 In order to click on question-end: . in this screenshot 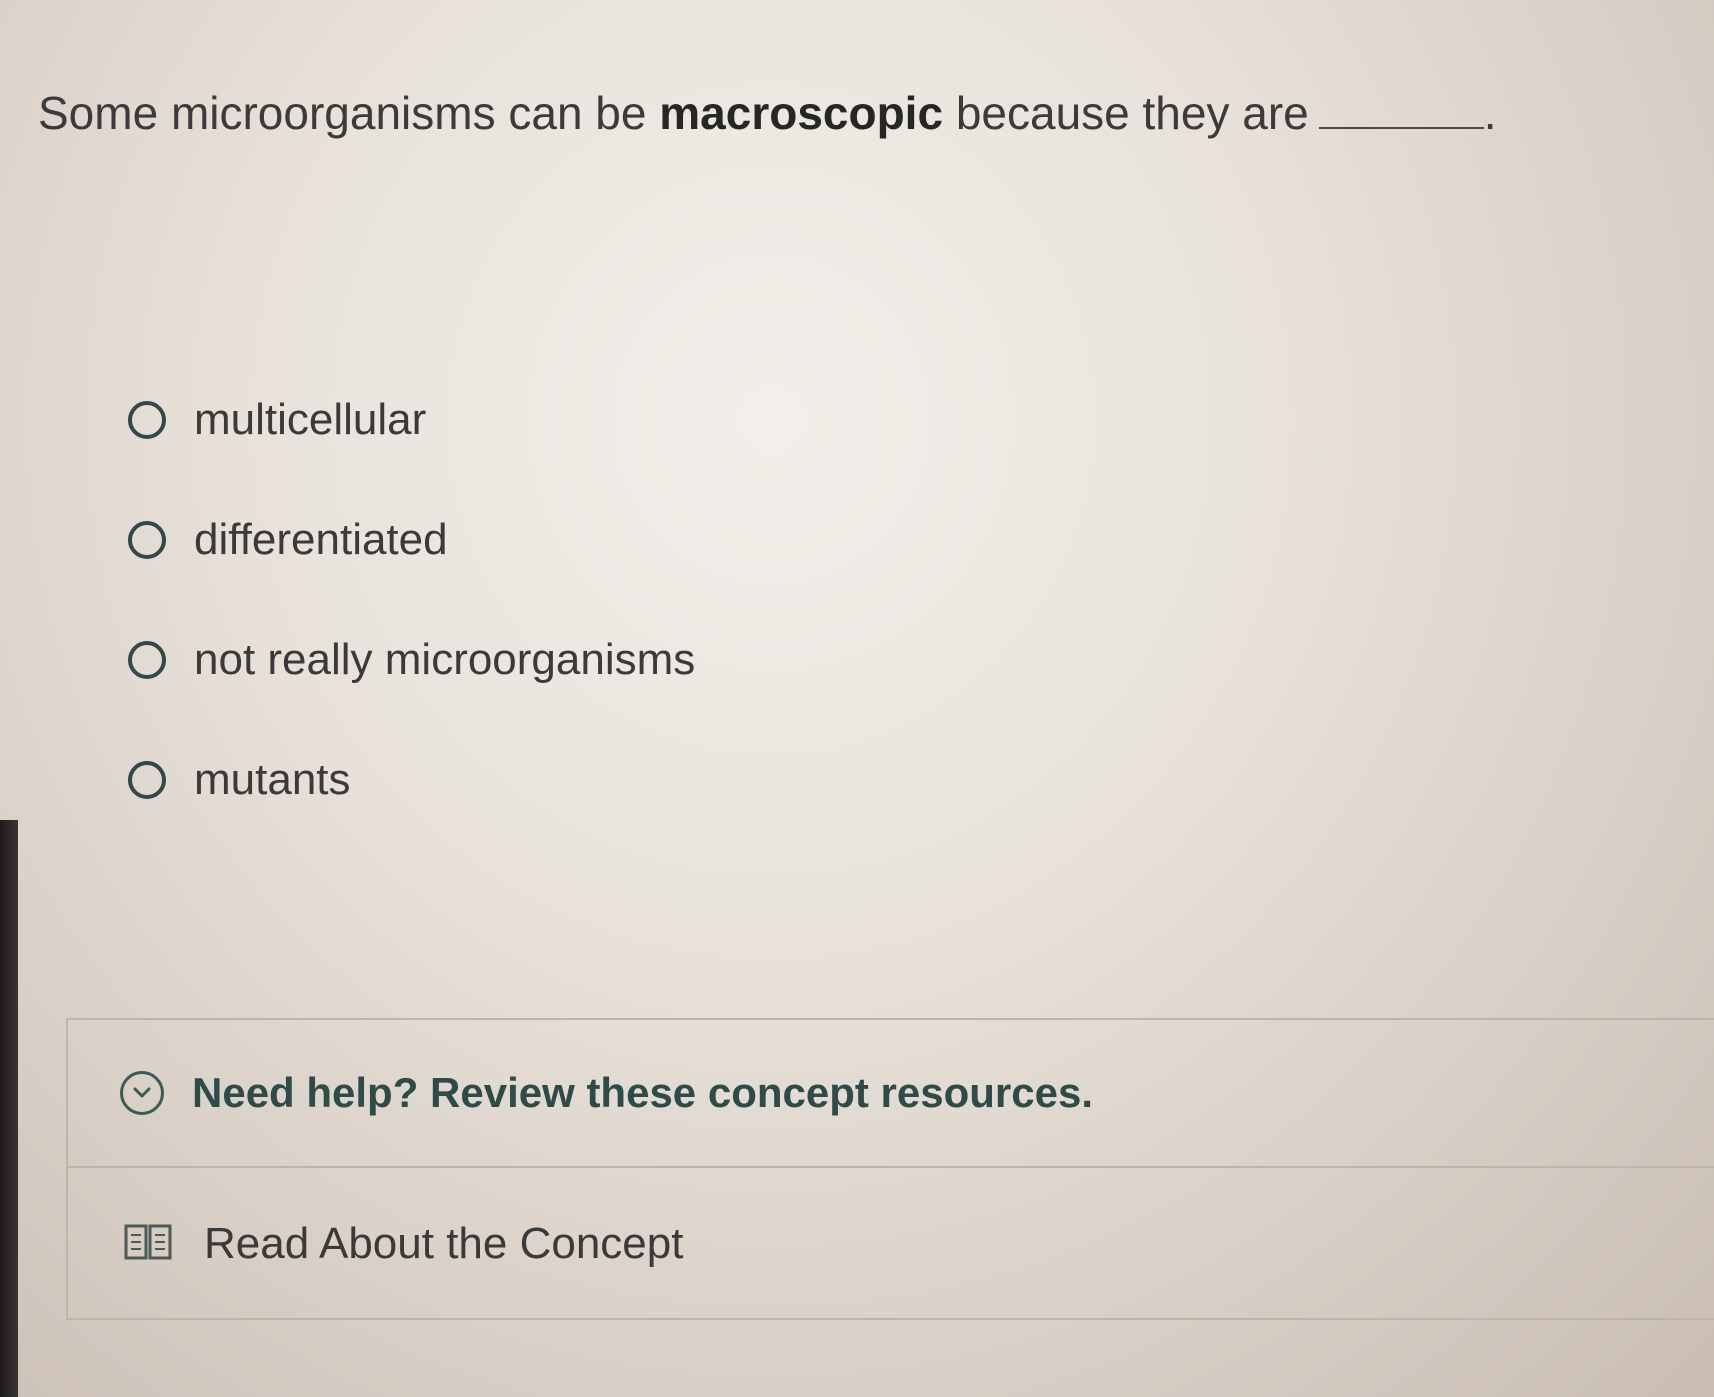, I will do `click(1490, 113)`.